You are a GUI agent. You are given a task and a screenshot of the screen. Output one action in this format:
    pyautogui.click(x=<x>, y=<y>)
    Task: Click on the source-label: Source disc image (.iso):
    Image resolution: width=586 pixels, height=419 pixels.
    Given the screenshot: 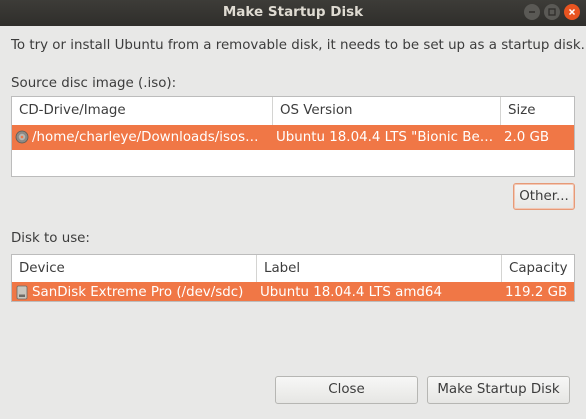 What is the action you would take?
    pyautogui.click(x=94, y=83)
    